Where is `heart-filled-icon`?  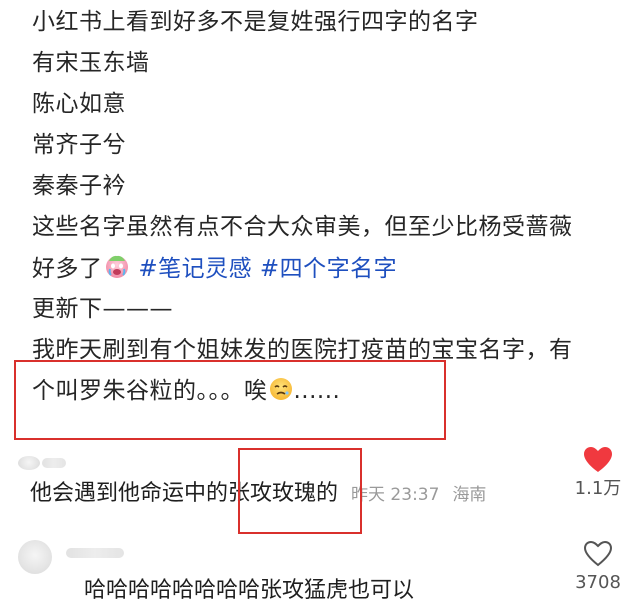
heart-filled-icon is located at coordinates (598, 459).